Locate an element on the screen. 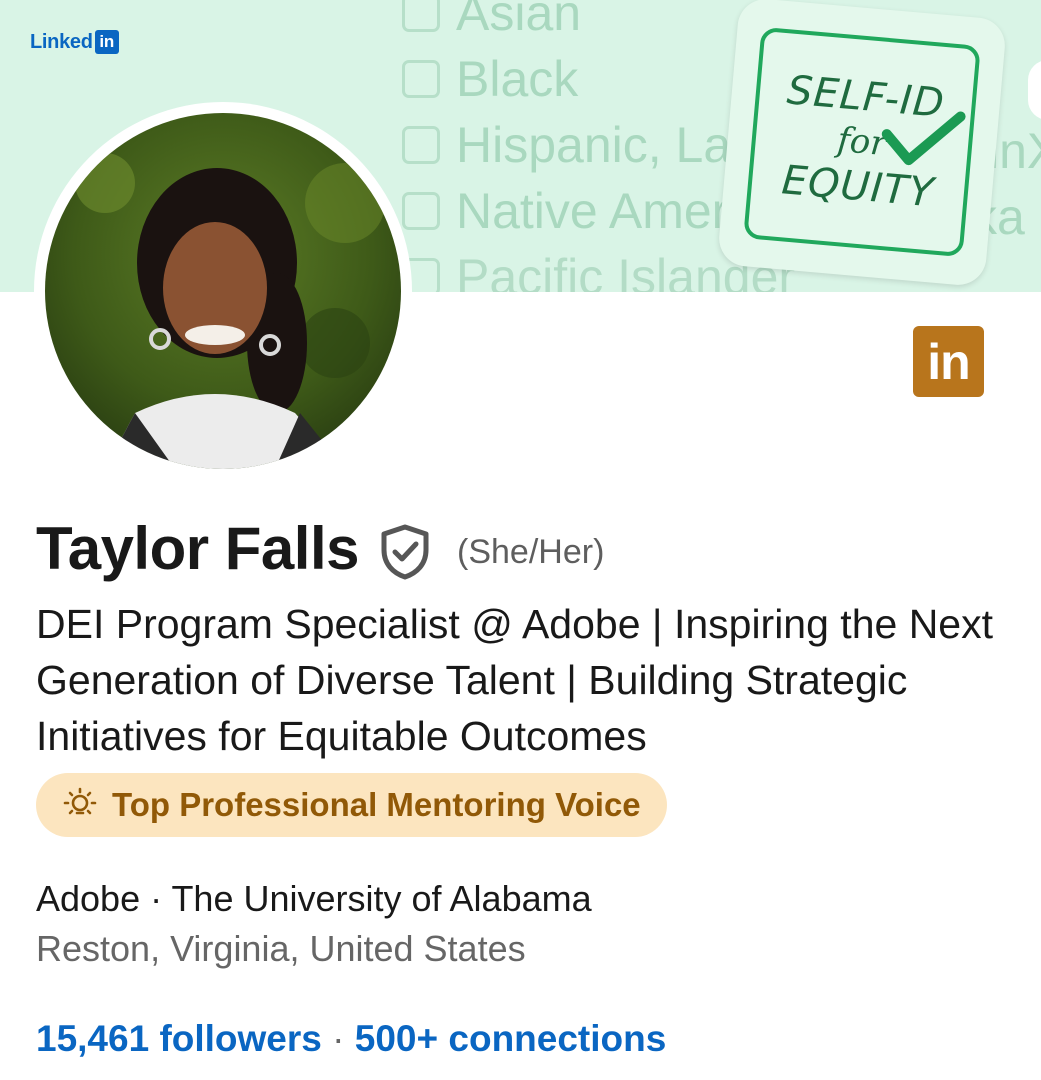 The width and height of the screenshot is (1041, 1080). pronouns: (She/Her) is located at coordinates (531, 552).